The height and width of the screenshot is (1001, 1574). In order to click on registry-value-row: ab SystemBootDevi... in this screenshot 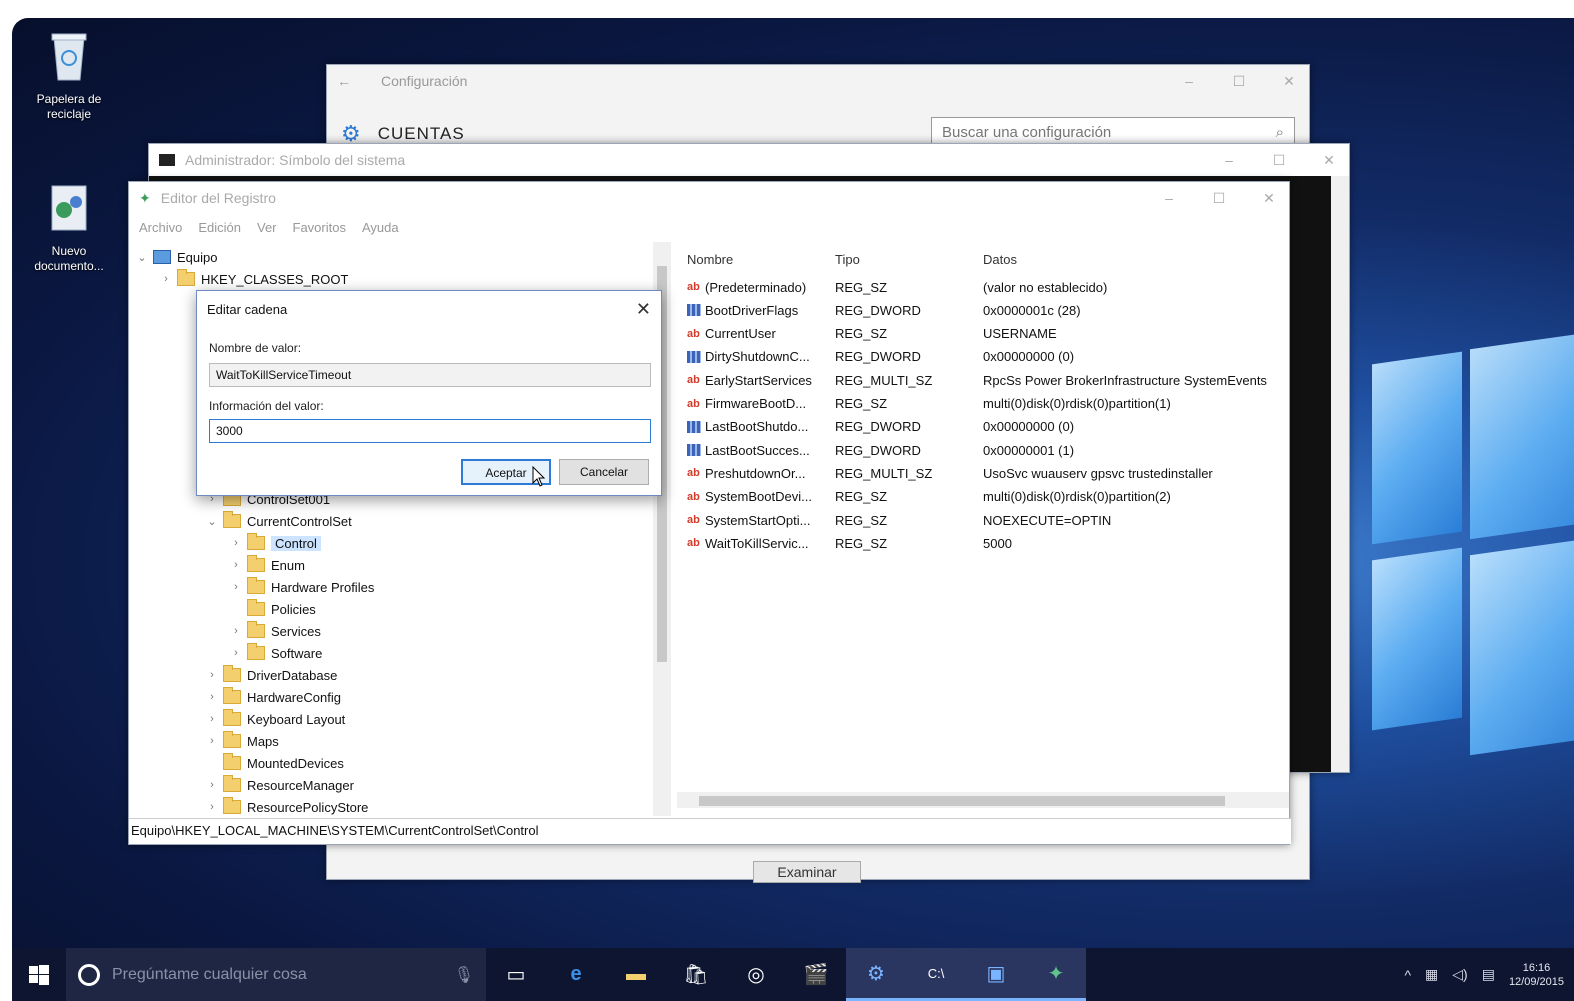, I will do `click(749, 497)`.